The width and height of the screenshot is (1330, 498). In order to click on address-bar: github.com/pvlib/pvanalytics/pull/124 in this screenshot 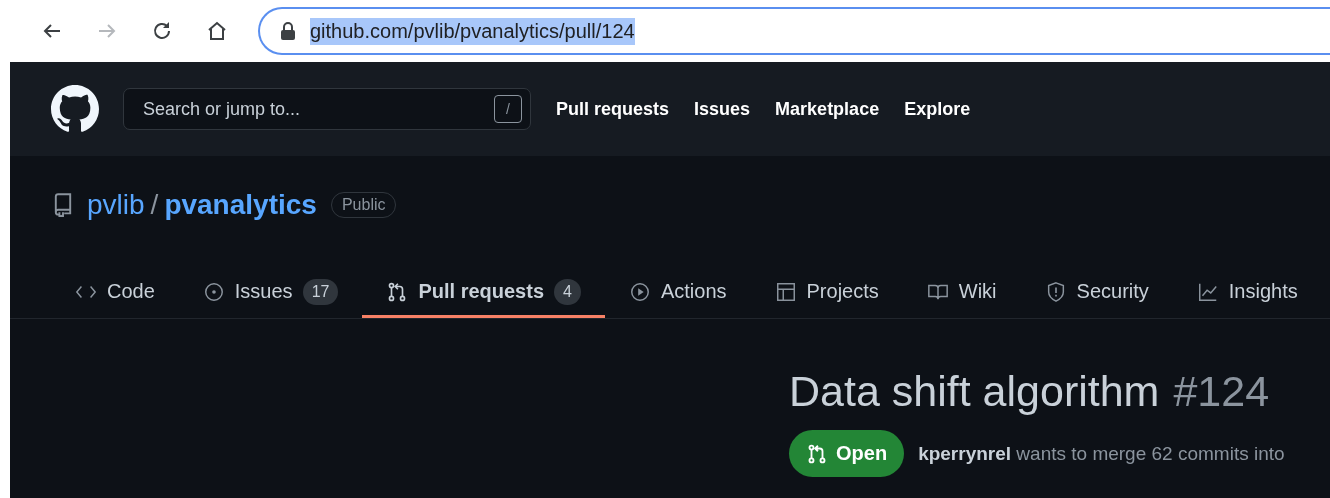, I will do `click(794, 31)`.